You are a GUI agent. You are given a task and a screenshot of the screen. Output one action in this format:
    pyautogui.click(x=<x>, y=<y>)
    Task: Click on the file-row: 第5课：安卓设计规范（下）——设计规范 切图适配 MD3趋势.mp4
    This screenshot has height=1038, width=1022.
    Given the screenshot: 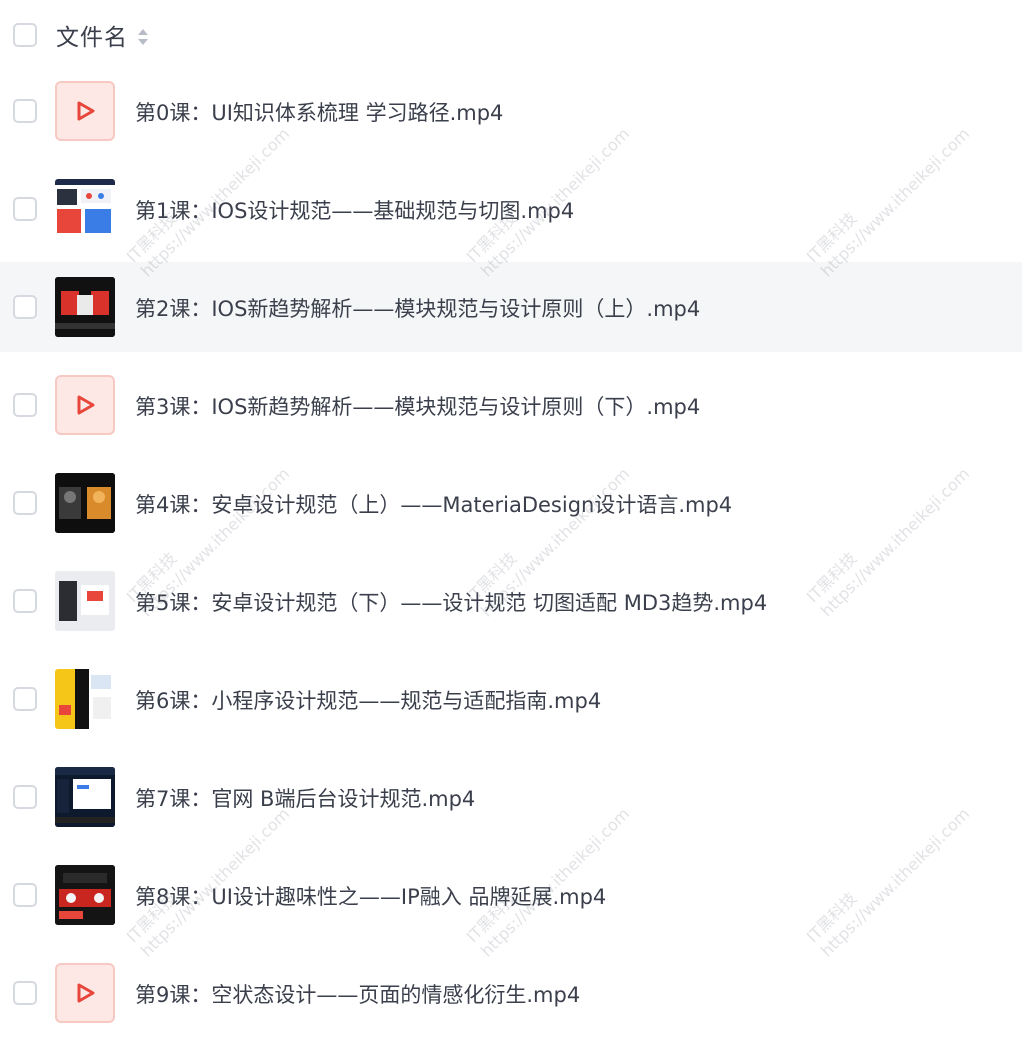 What is the action you would take?
    pyautogui.click(x=511, y=601)
    